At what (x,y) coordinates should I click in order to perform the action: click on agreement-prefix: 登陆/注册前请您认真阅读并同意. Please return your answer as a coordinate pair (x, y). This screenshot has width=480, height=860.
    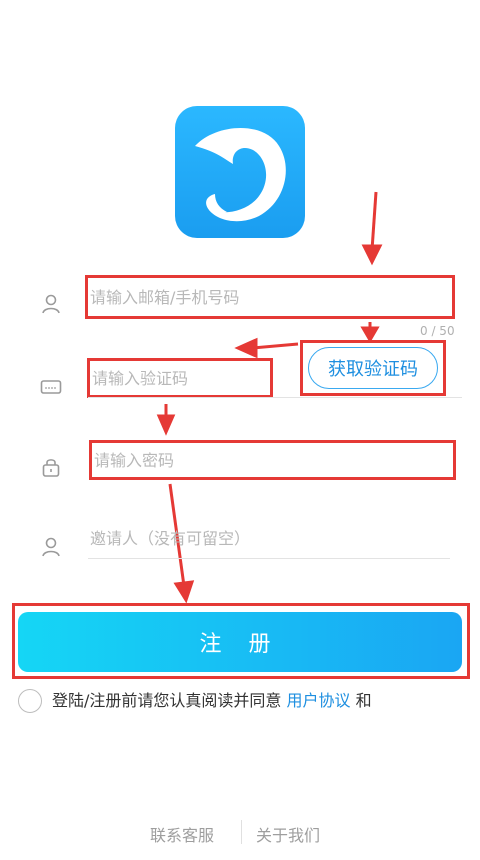
    Looking at the image, I should click on (169, 700).